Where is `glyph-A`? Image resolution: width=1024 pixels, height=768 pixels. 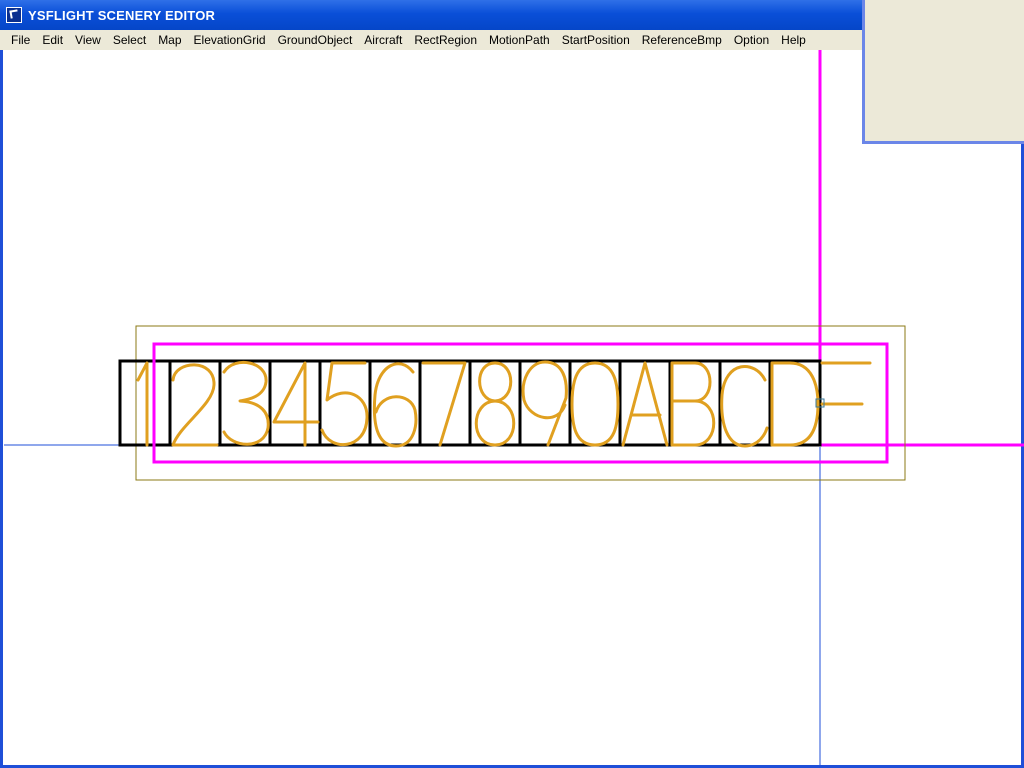 glyph-A is located at coordinates (645, 404).